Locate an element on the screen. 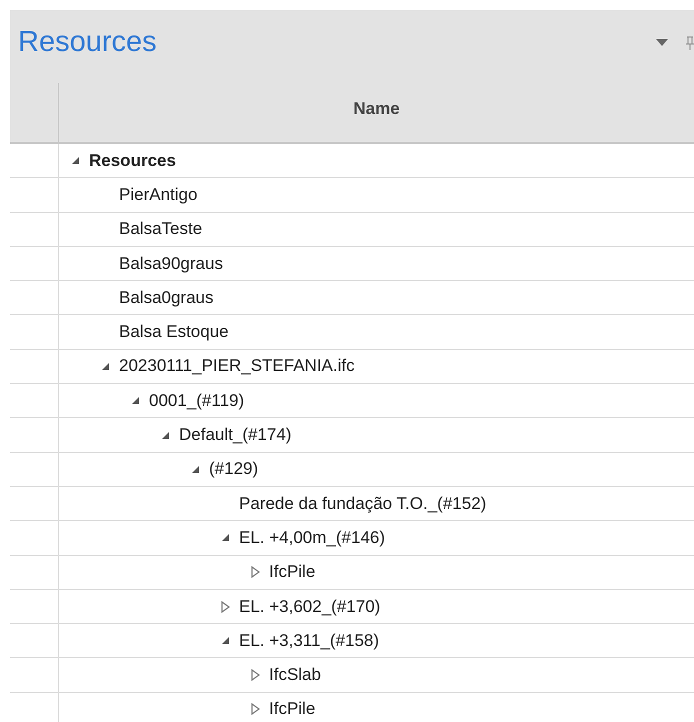 This screenshot has height=722, width=694. tree-item: 20230111_PIER_STEFANIA.ifc is located at coordinates (237, 366).